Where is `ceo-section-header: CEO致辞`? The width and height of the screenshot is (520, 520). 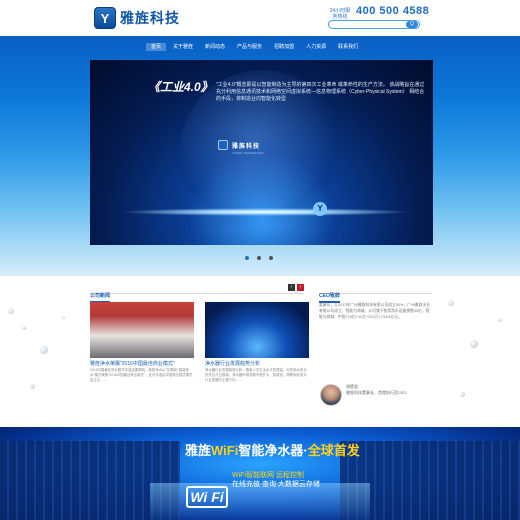 ceo-section-header: CEO致辞 is located at coordinates (375, 293).